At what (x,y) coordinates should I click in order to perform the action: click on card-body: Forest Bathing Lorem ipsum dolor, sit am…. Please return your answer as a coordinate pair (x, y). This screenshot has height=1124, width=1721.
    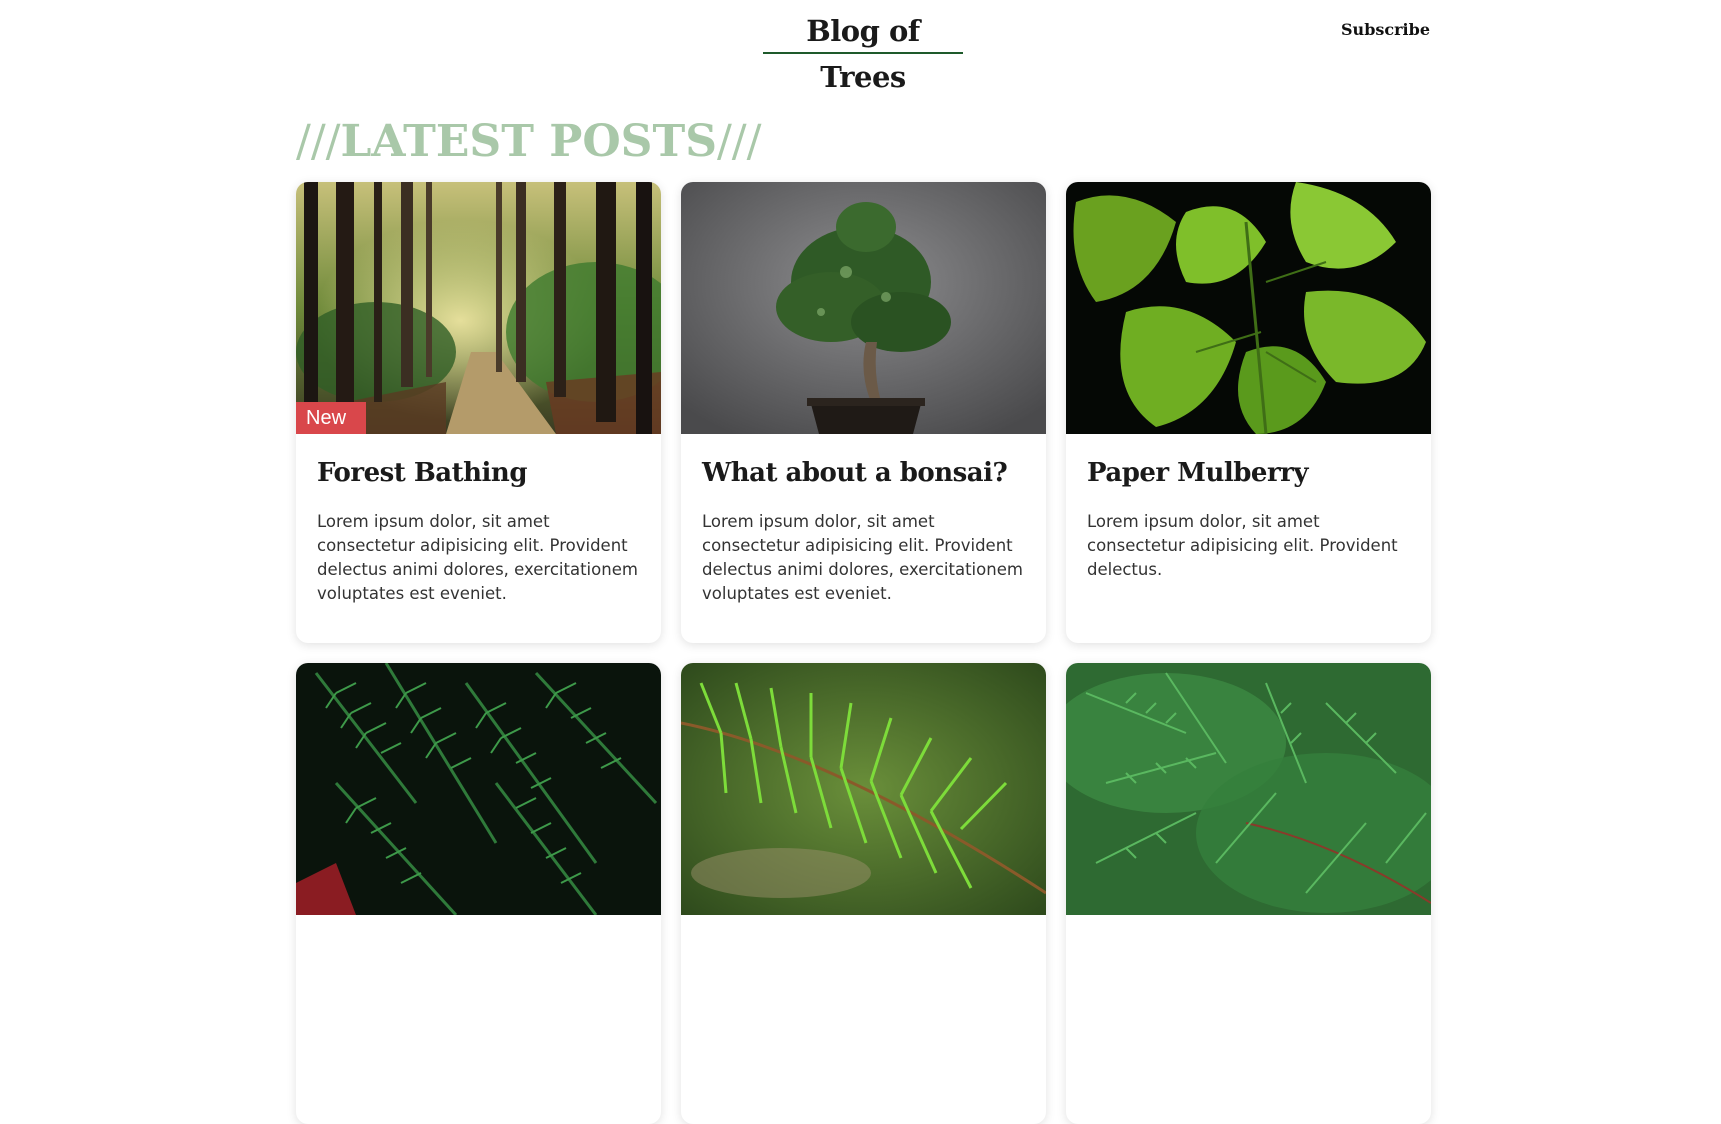
    Looking at the image, I should click on (478, 520).